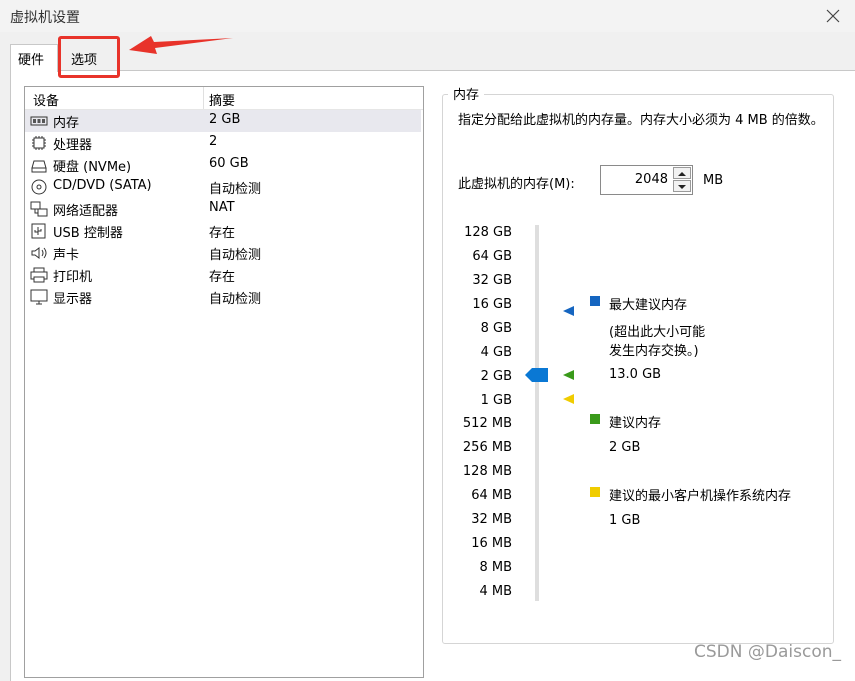  I want to click on device-name: 处理器, so click(73, 145).